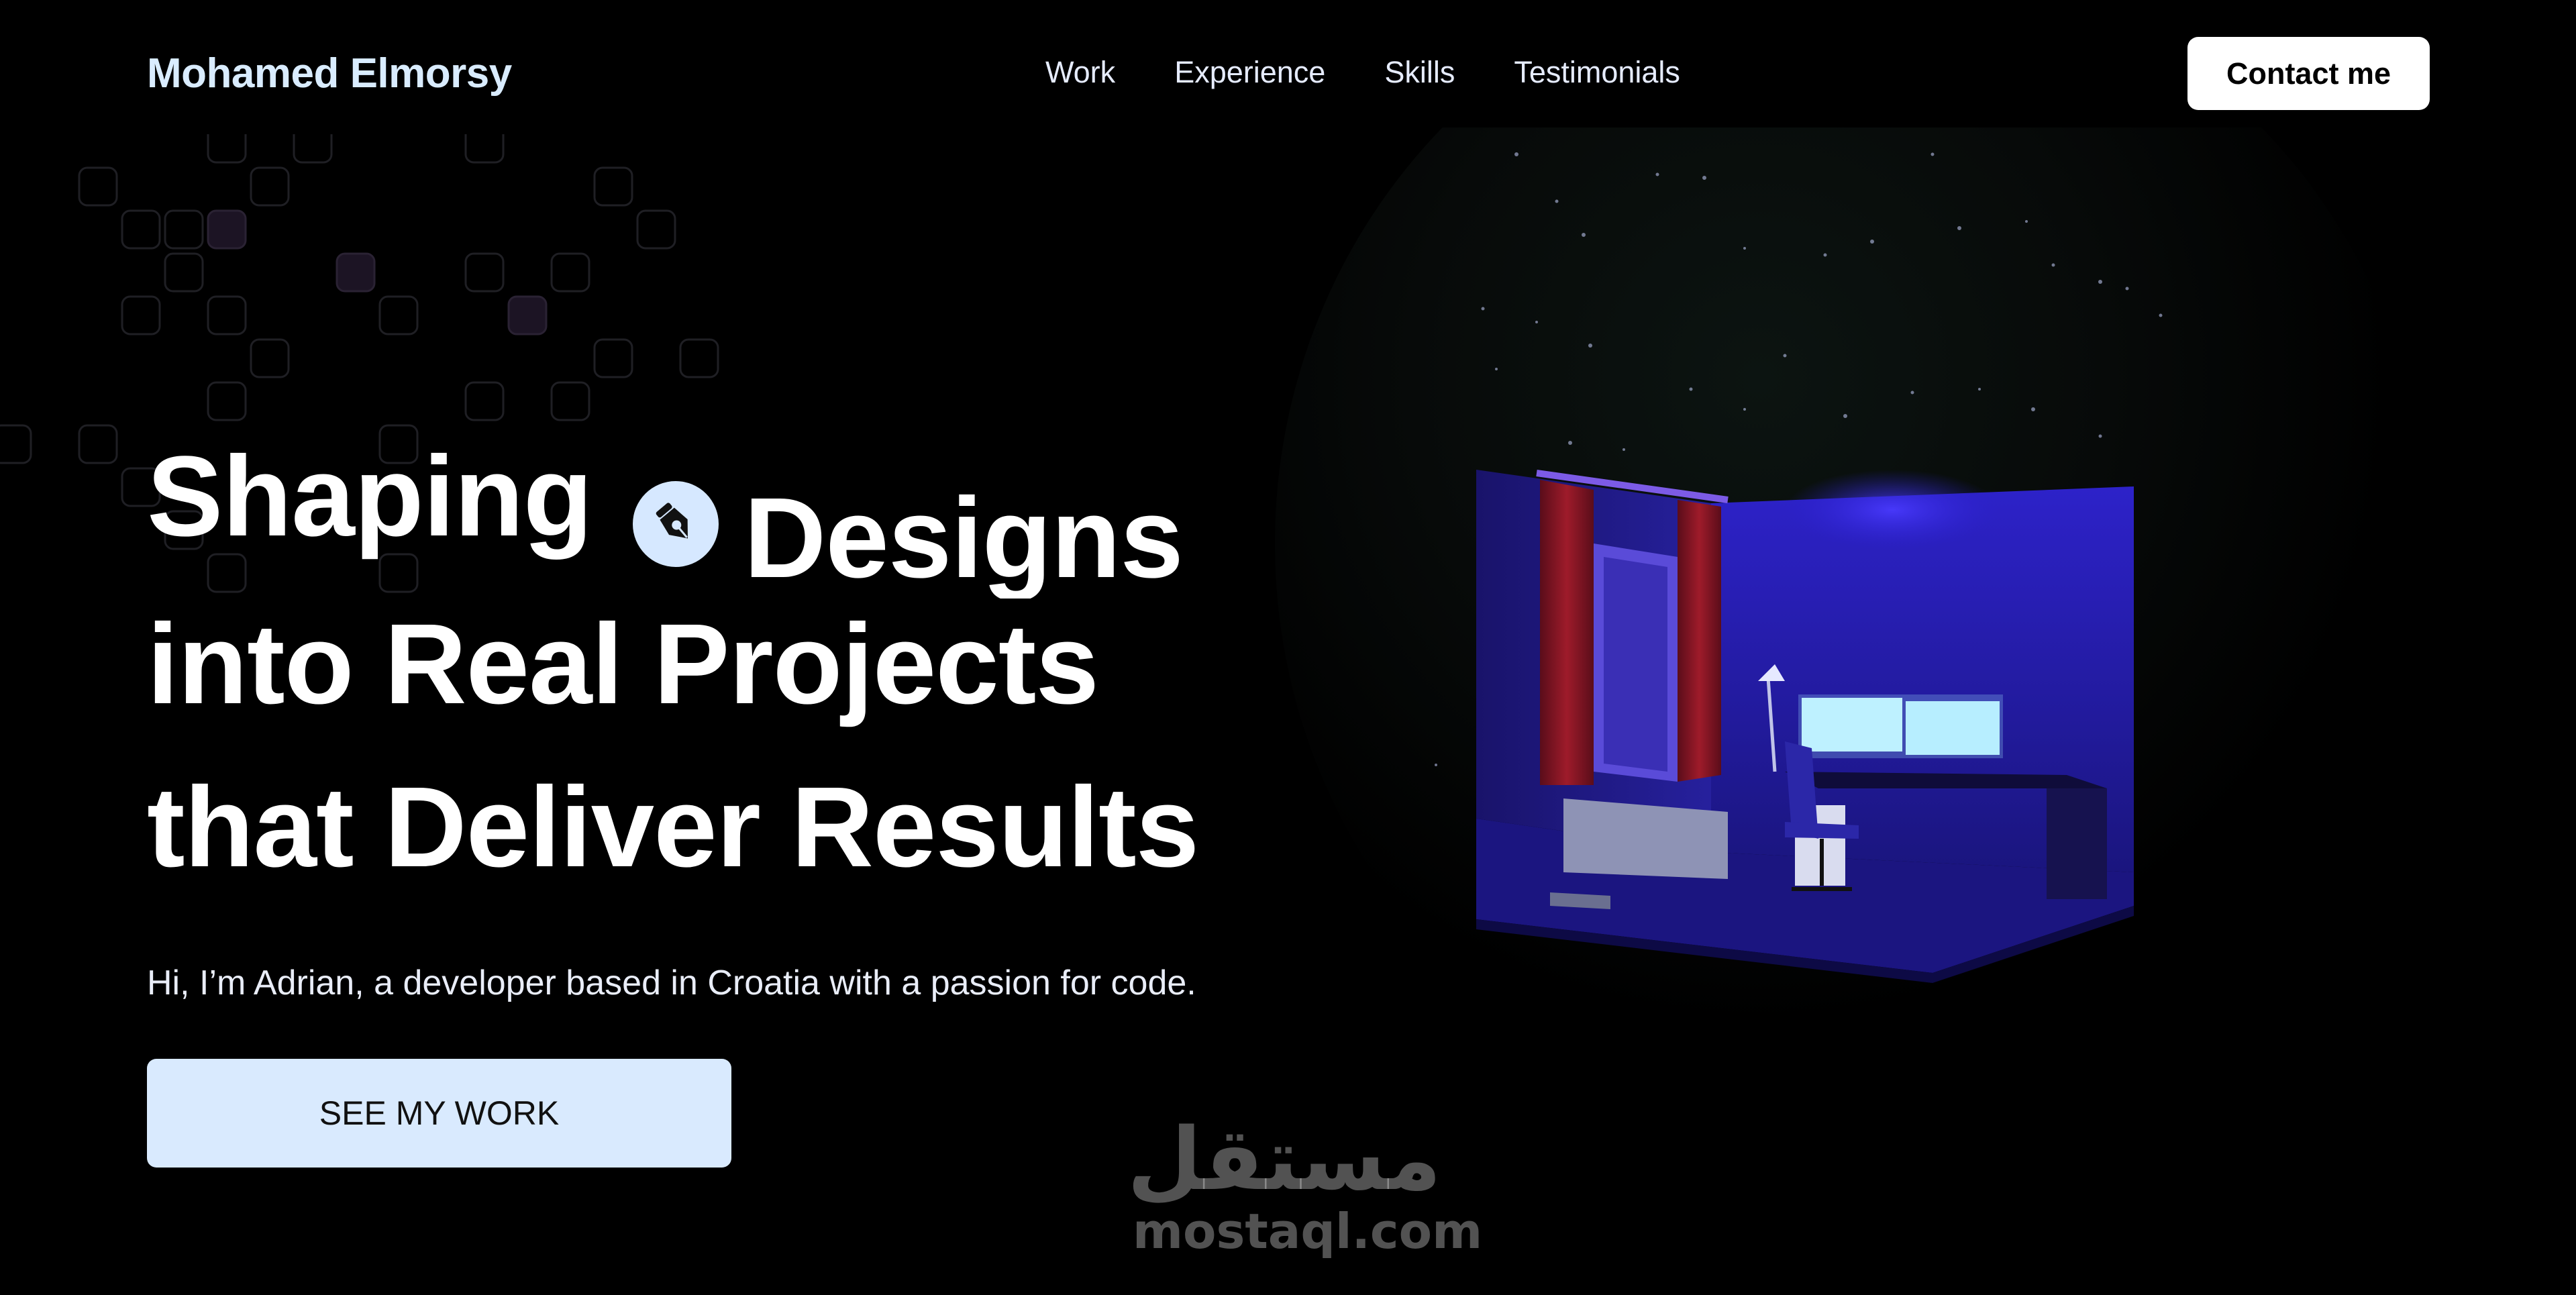  Describe the element at coordinates (1567, 632) in the screenshot. I see `curtain-left` at that location.